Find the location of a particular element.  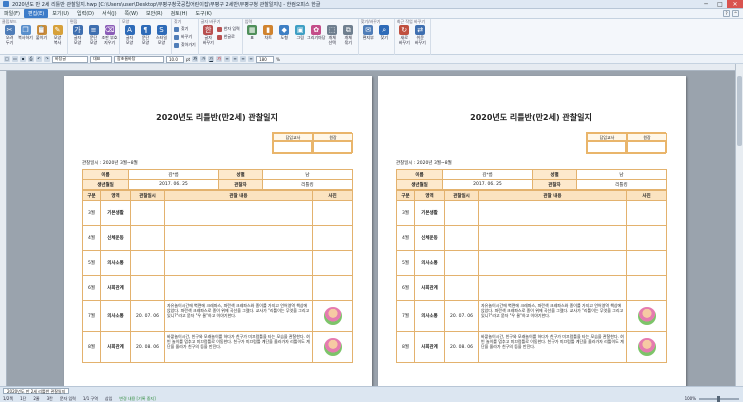

status-page: 1/2쪽 is located at coordinates (8, 399).